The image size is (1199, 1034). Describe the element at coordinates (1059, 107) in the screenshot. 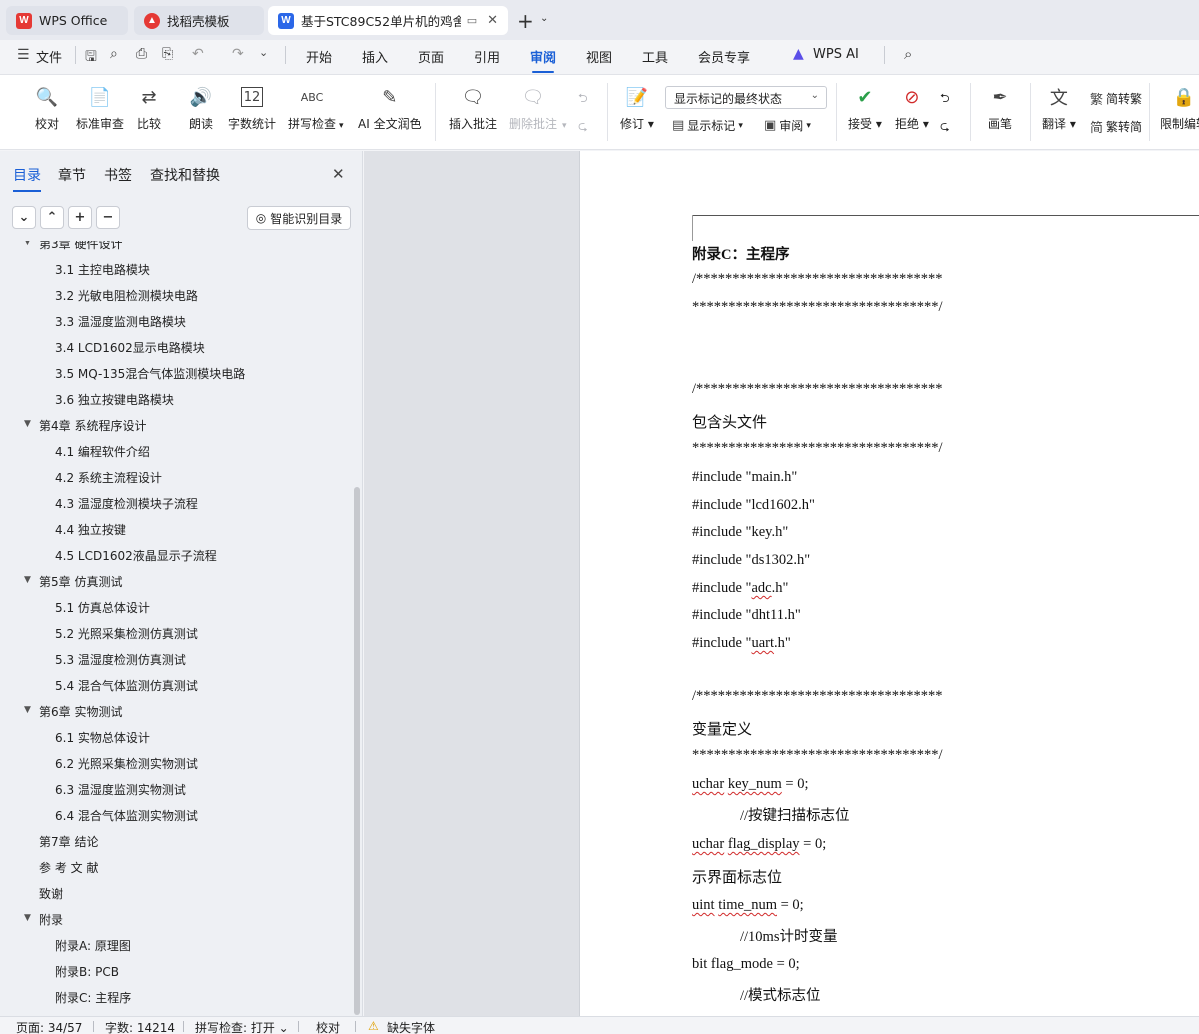

I see `translate-button: 文 翻译 ▾` at that location.